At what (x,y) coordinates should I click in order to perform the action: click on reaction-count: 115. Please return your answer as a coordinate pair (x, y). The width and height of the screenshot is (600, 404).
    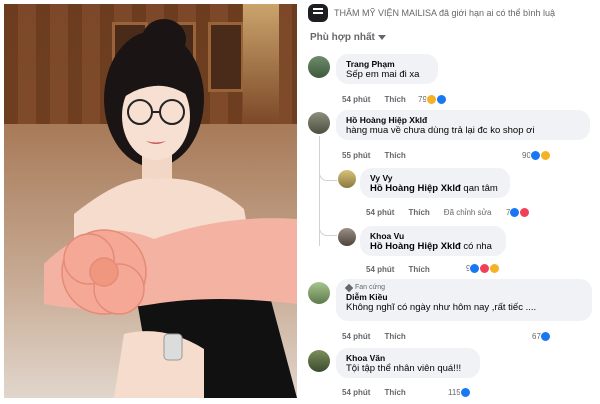
    Looking at the image, I should click on (454, 392).